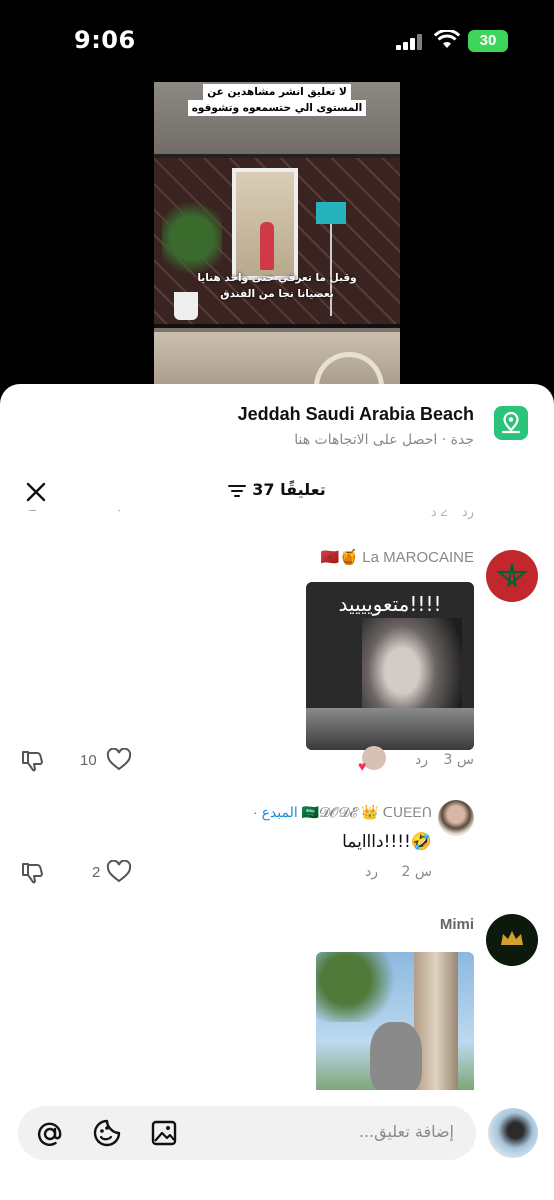  Describe the element at coordinates (50, 1134) in the screenshot. I see `mention-icon` at that location.